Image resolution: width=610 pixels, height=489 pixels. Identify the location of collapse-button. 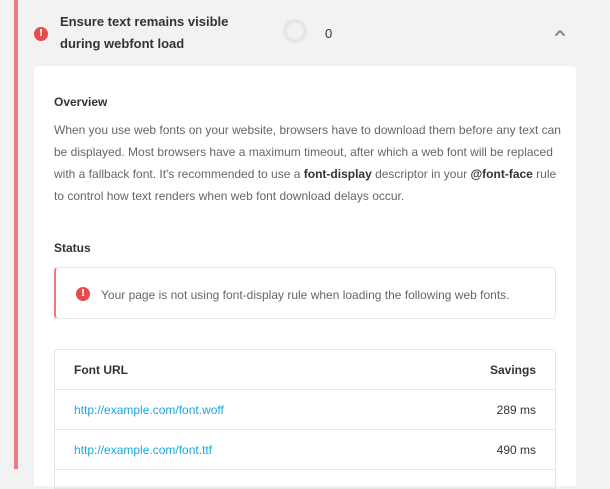
(560, 33).